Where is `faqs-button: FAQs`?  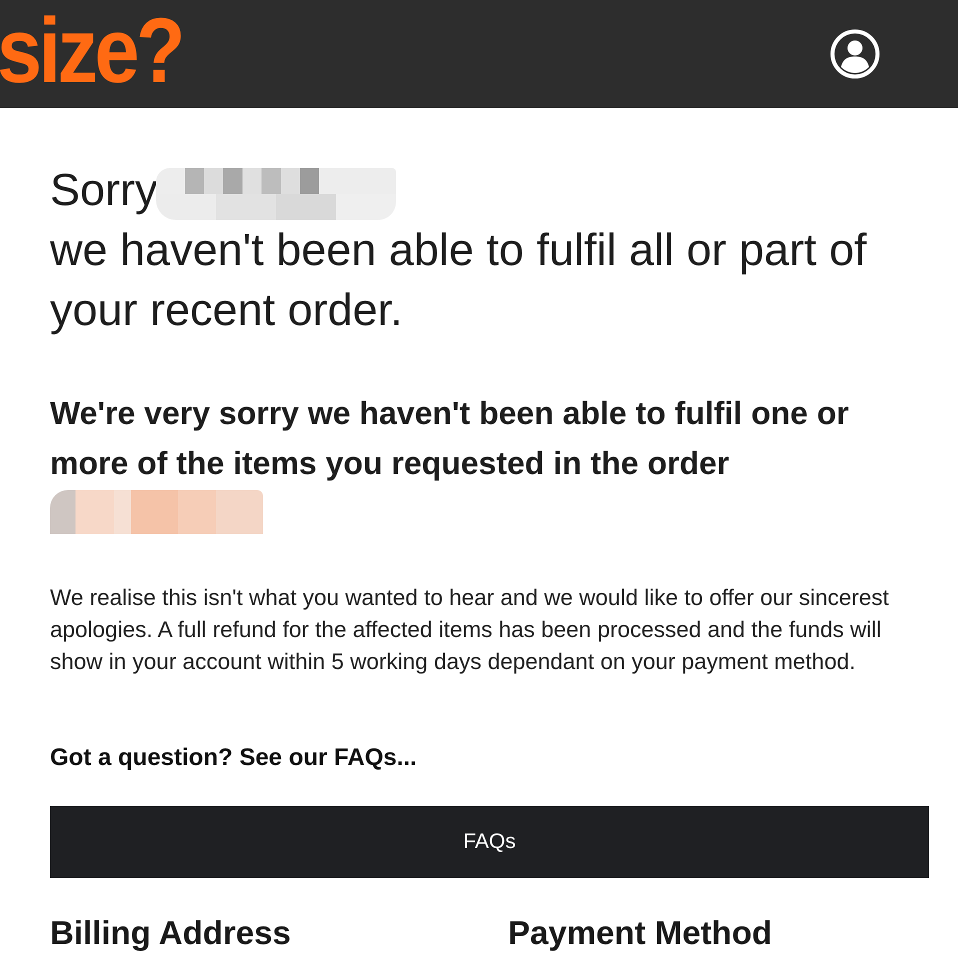 faqs-button: FAQs is located at coordinates (489, 842).